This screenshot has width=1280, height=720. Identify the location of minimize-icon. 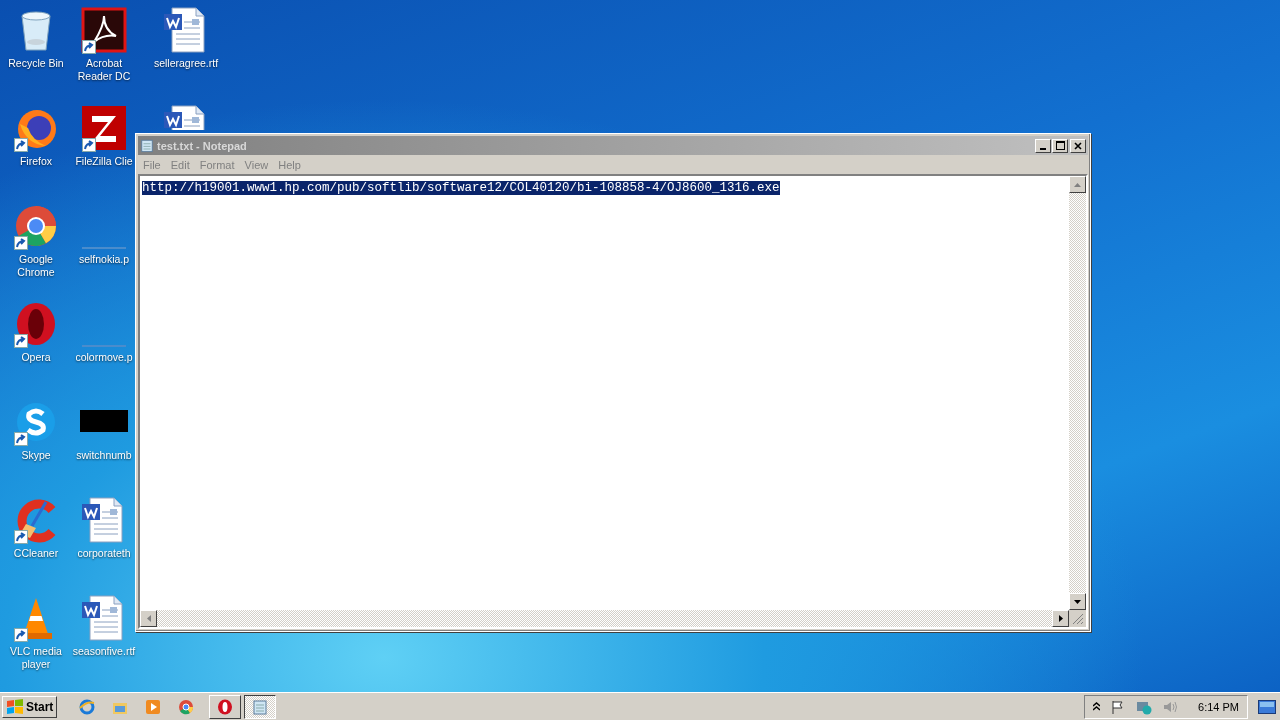
(1043, 148).